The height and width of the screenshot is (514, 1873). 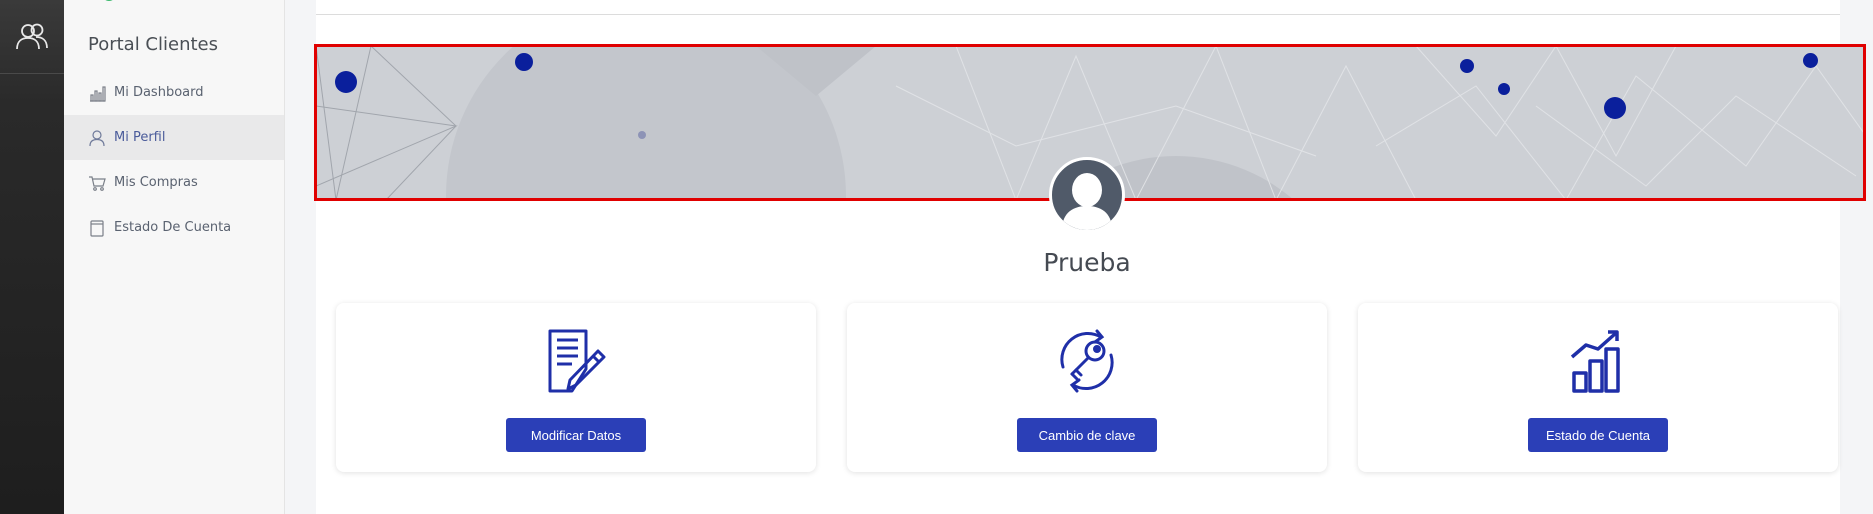 I want to click on sidebar-item-profile: Mi Perfil, so click(x=174, y=137).